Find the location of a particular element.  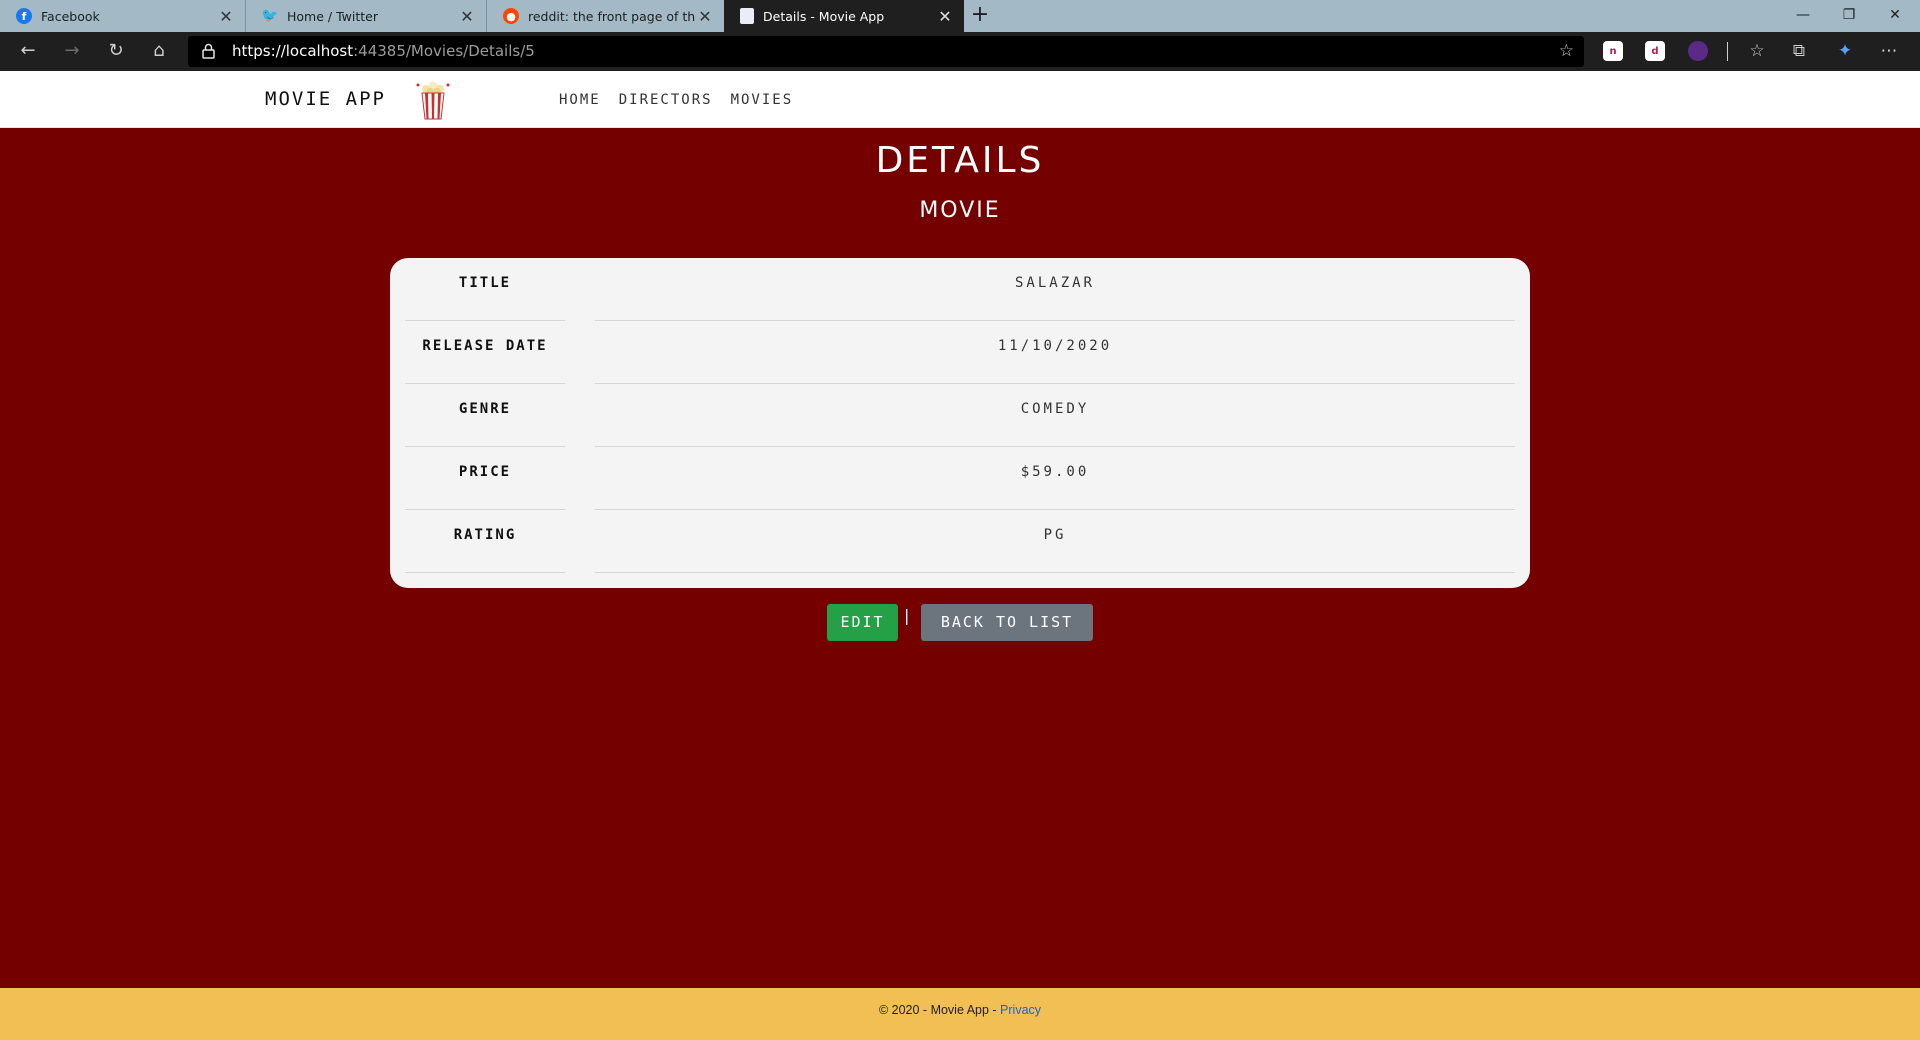

reddit-icon: ● is located at coordinates (511, 16).